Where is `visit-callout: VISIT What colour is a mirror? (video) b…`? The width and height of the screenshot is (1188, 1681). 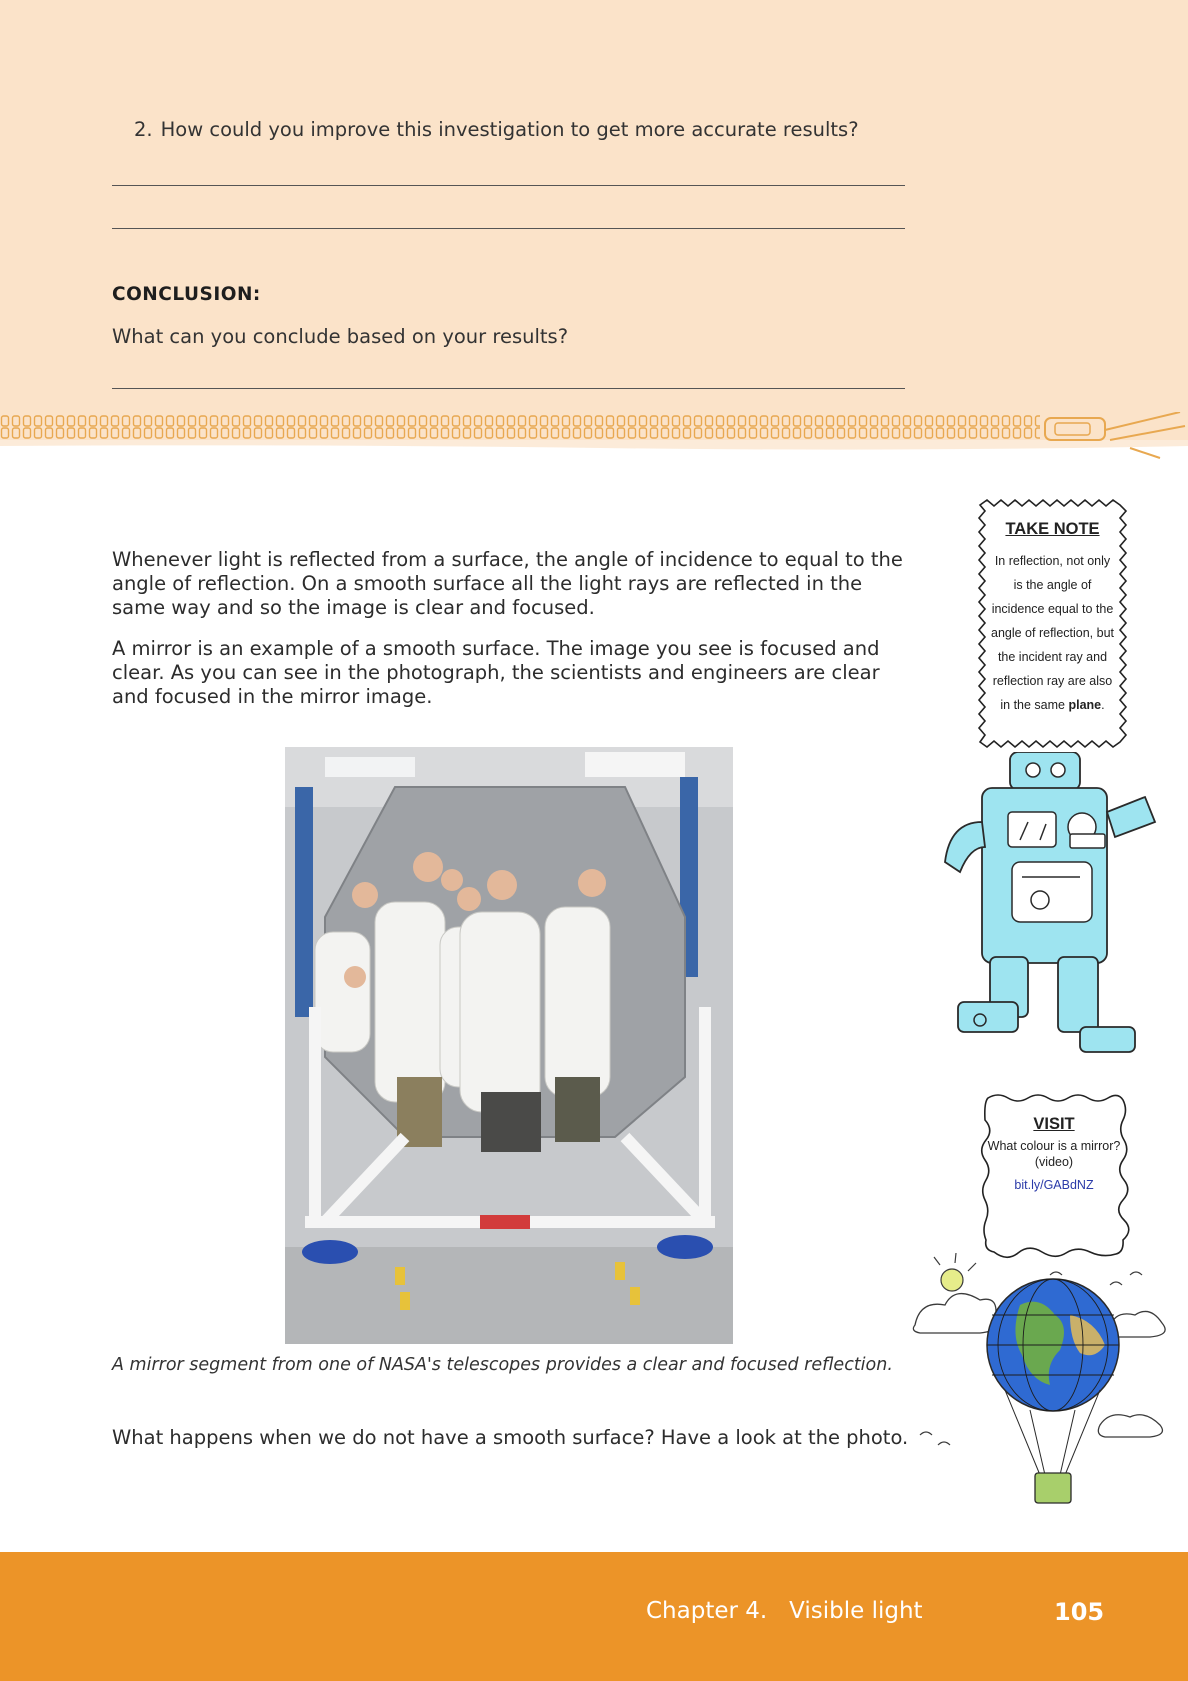
visit-callout: VISIT What colour is a mirror? (video) b… is located at coordinates (1054, 1153).